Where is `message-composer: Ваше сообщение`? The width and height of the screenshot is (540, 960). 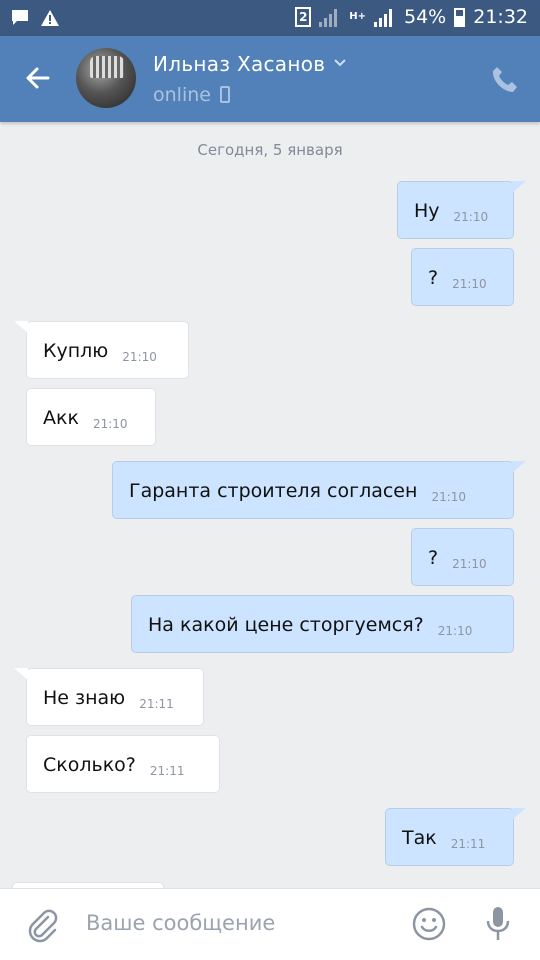
message-composer: Ваше сообщение is located at coordinates (270, 924).